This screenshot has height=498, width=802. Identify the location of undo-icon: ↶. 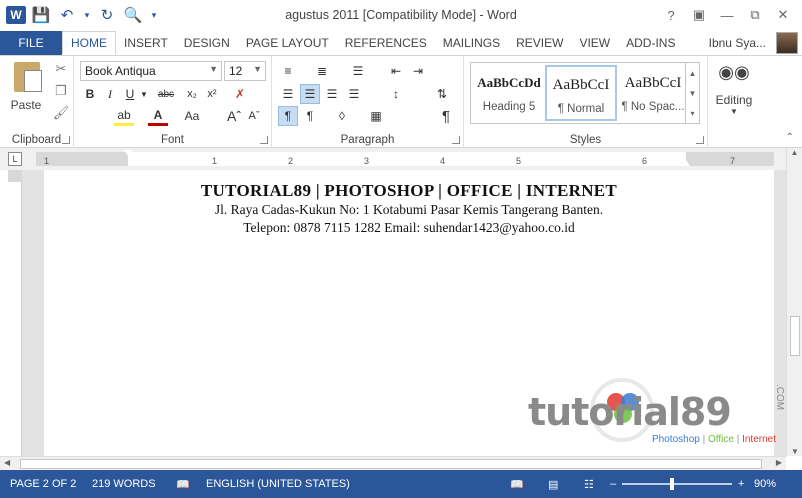
(67, 15).